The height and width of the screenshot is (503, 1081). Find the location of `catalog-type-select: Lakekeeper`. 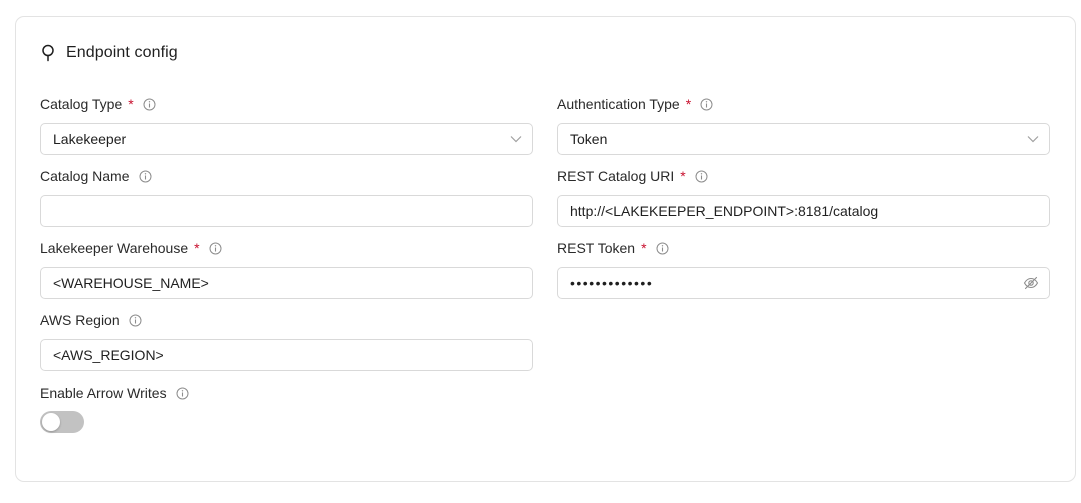

catalog-type-select: Lakekeeper is located at coordinates (286, 139).